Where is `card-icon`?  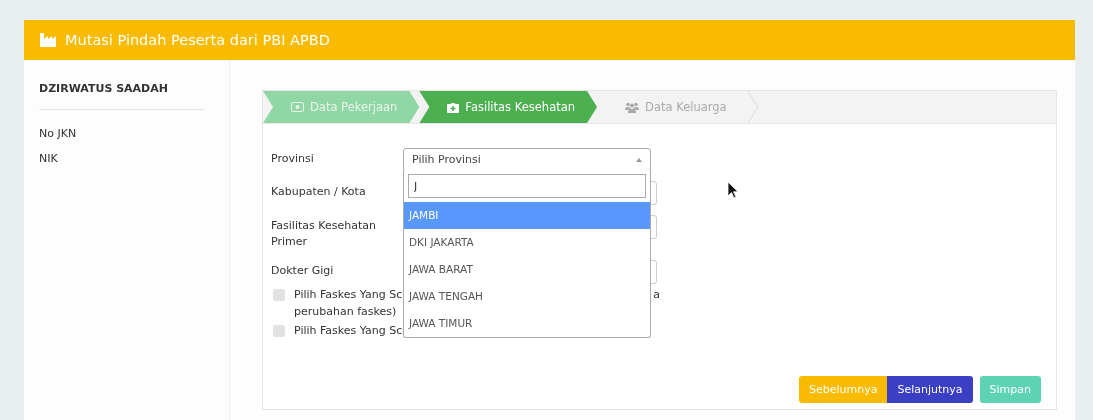
card-icon is located at coordinates (297, 107).